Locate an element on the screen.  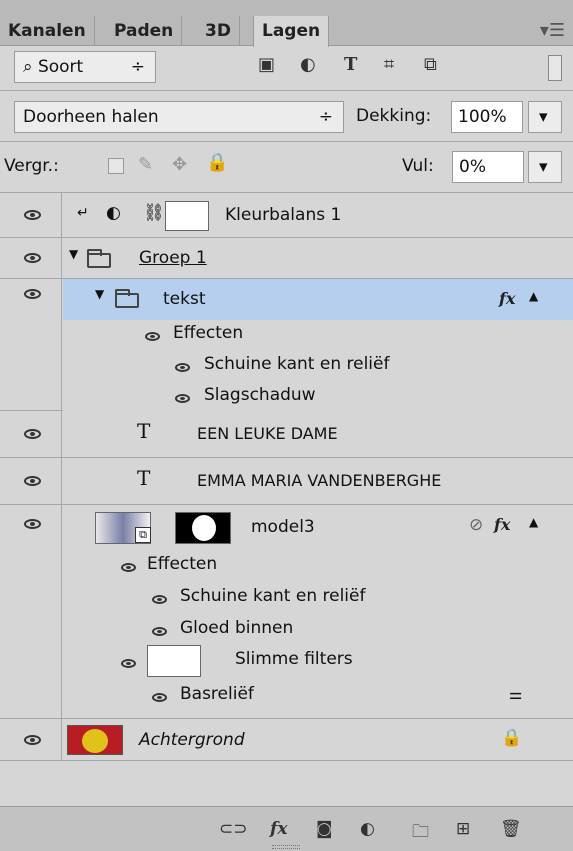
search-icon: ⌕ is located at coordinates (28, 67).